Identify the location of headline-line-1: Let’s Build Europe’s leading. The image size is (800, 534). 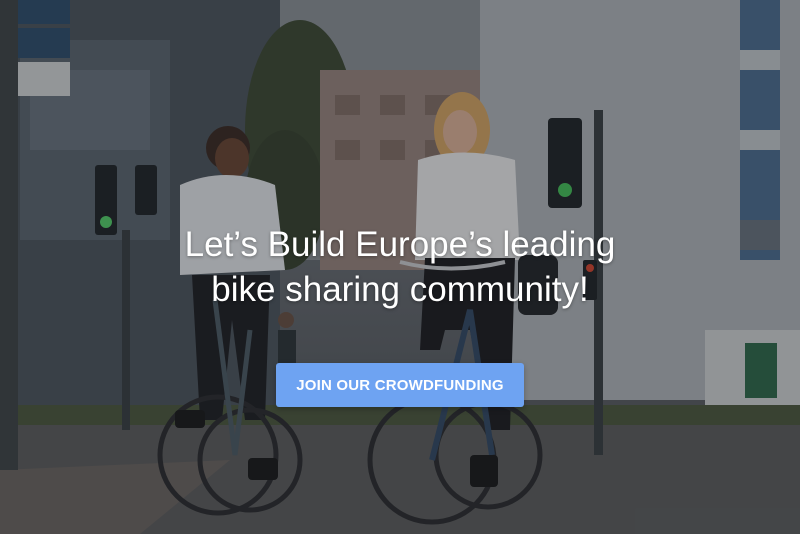
(400, 244).